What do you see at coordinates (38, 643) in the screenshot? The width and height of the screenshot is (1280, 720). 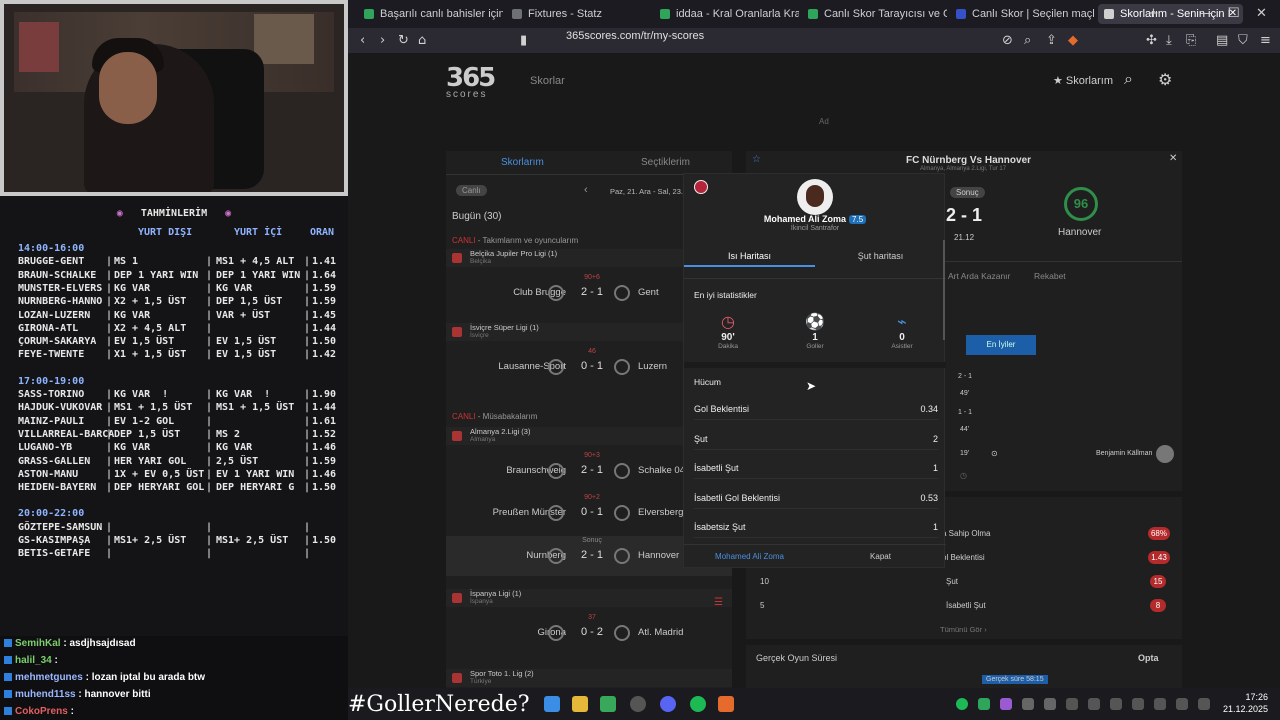 I see `chat-username: SemihKal` at bounding box center [38, 643].